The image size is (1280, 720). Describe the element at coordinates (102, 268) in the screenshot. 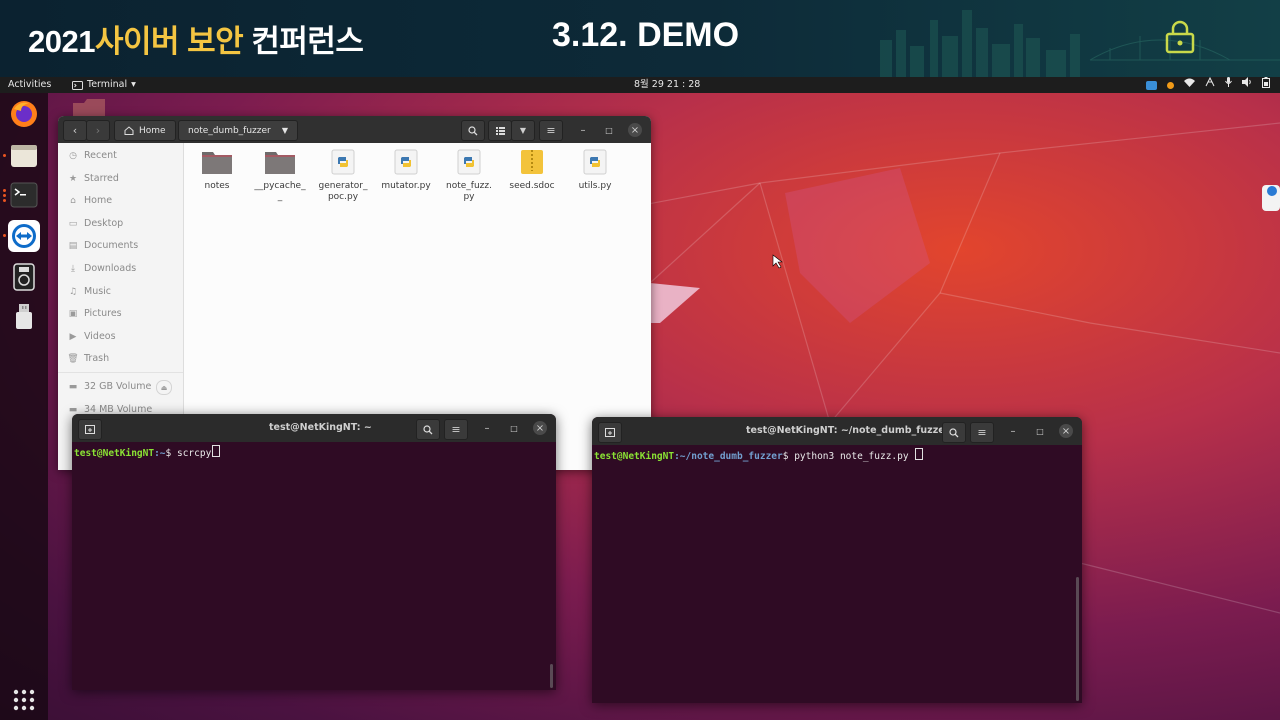

I see `sidebar-item-downloads: ⤓ Downloads` at that location.